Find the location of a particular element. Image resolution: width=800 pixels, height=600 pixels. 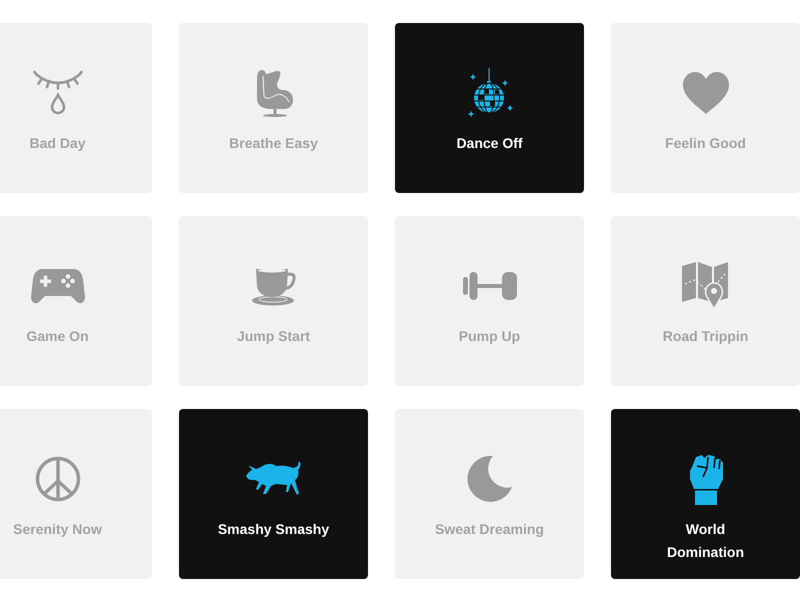

mood-tile: Feelin Good is located at coordinates (705, 108).